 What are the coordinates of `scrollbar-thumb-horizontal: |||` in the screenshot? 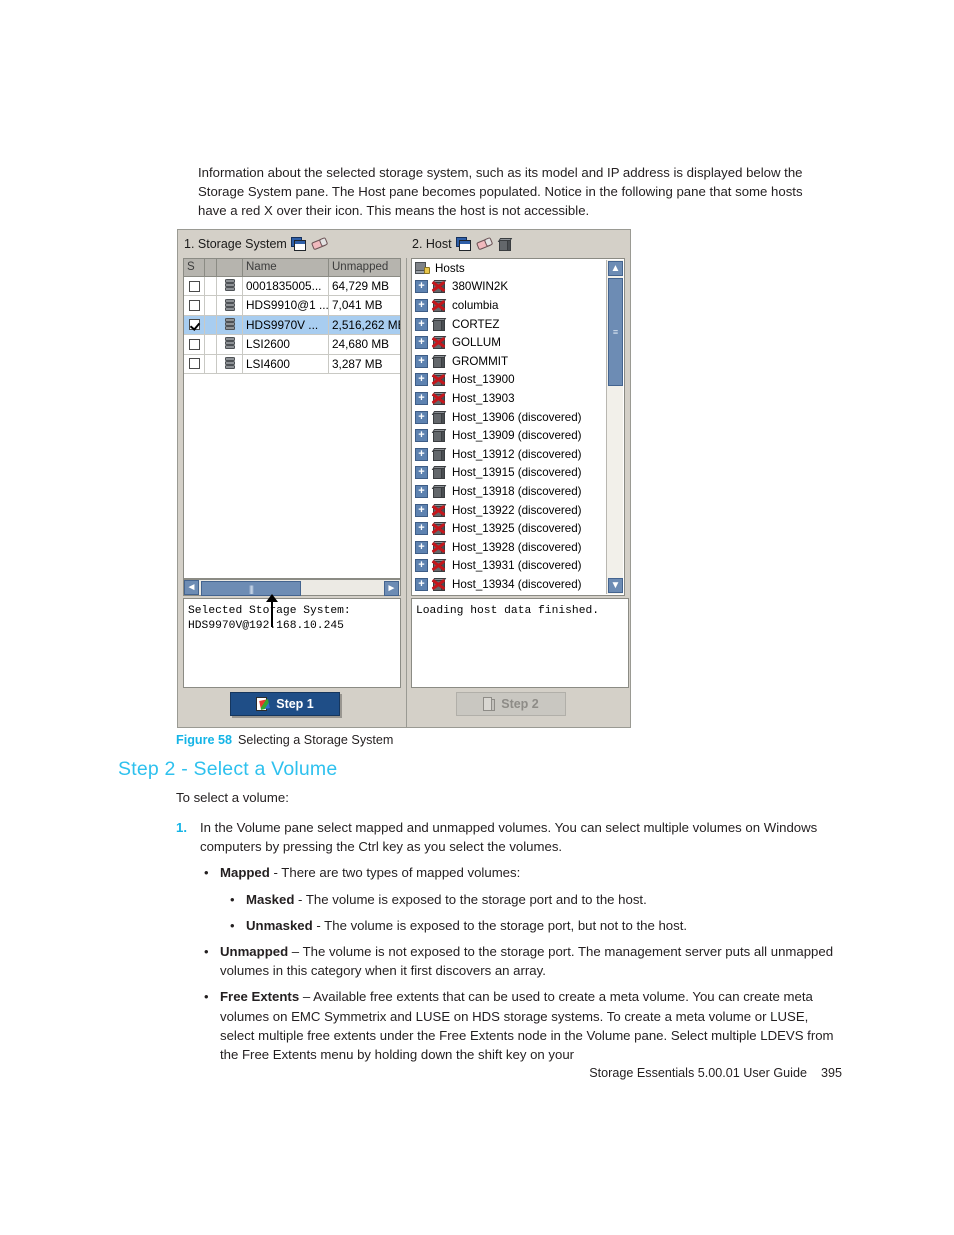 It's located at (251, 588).